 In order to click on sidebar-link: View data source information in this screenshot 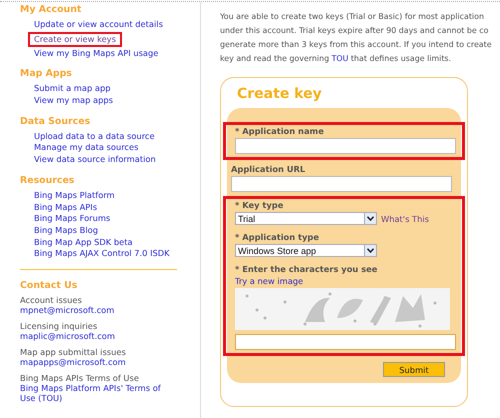, I will do `click(95, 159)`.